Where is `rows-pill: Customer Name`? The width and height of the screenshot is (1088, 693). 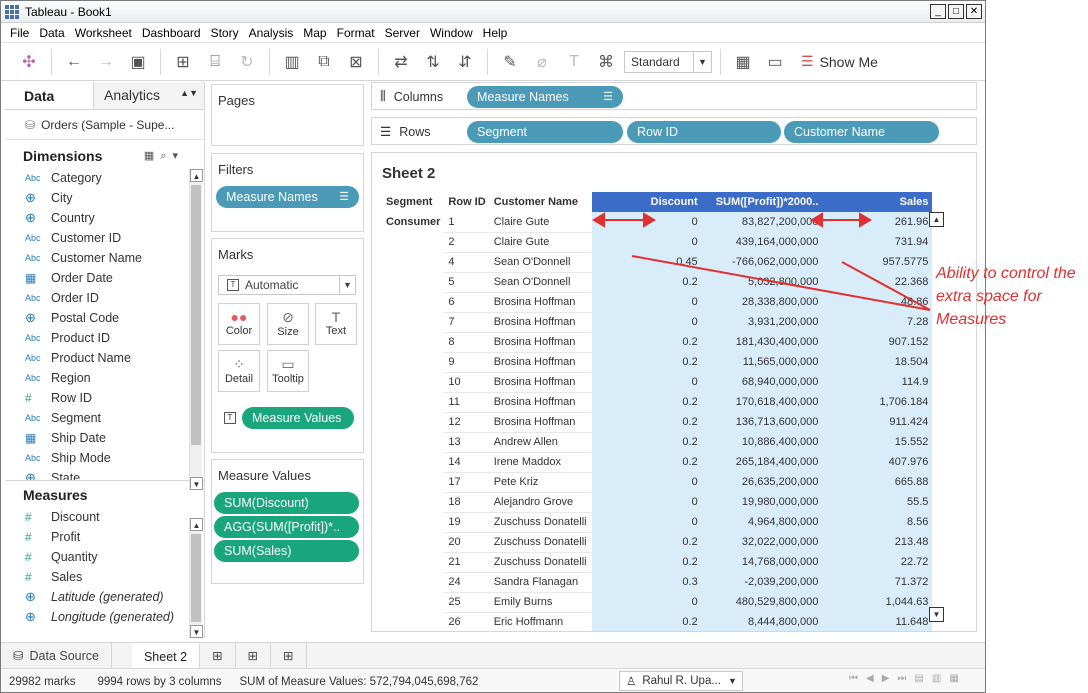
rows-pill: Customer Name is located at coordinates (861, 132).